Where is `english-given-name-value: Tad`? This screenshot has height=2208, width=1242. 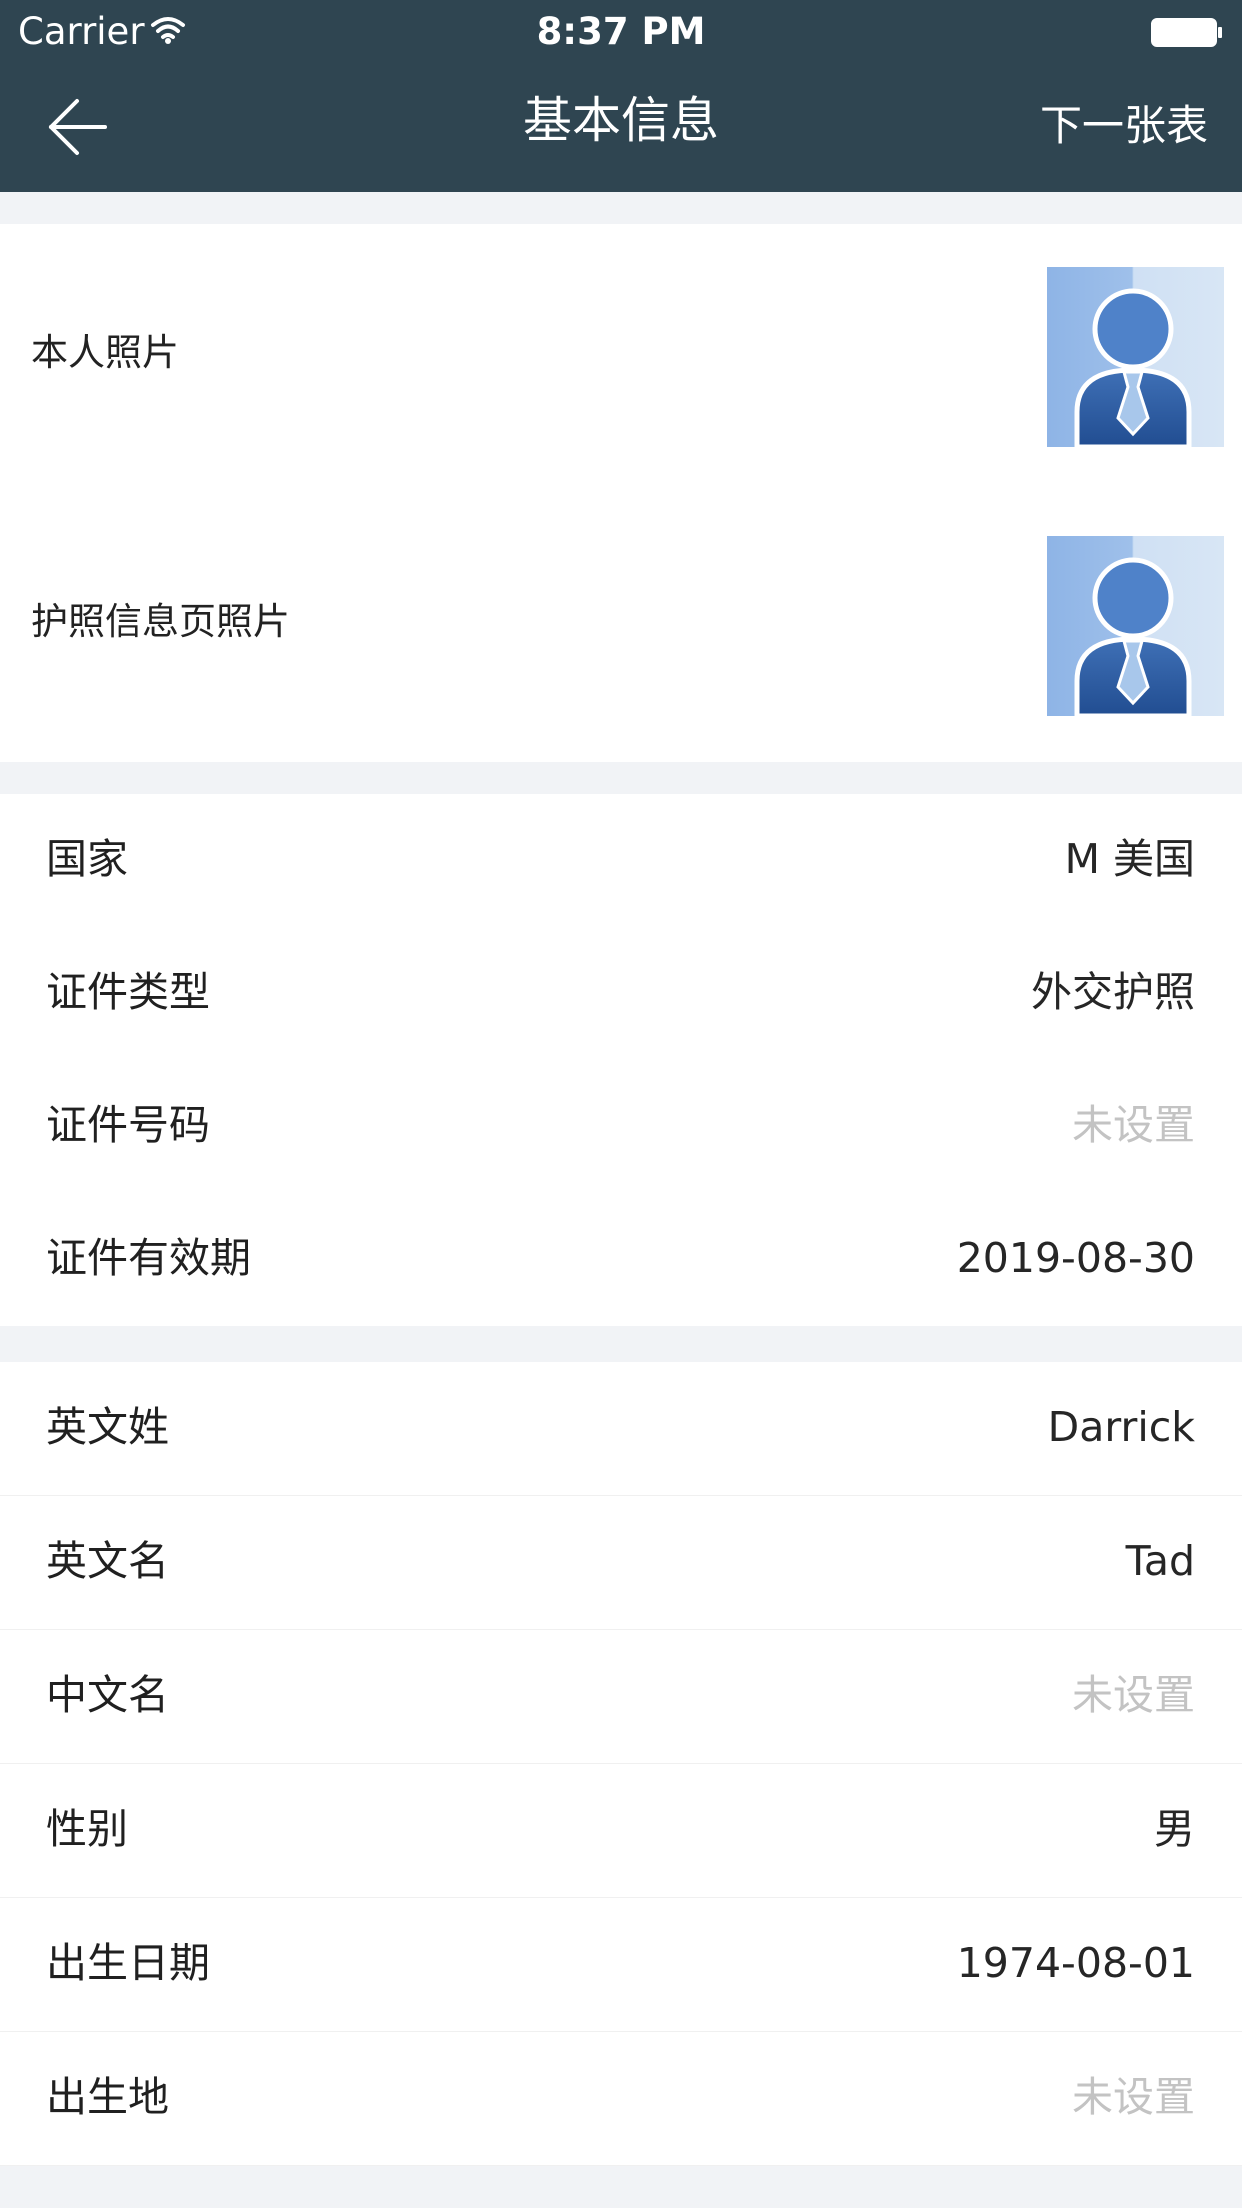 english-given-name-value: Tad is located at coordinates (1160, 1561).